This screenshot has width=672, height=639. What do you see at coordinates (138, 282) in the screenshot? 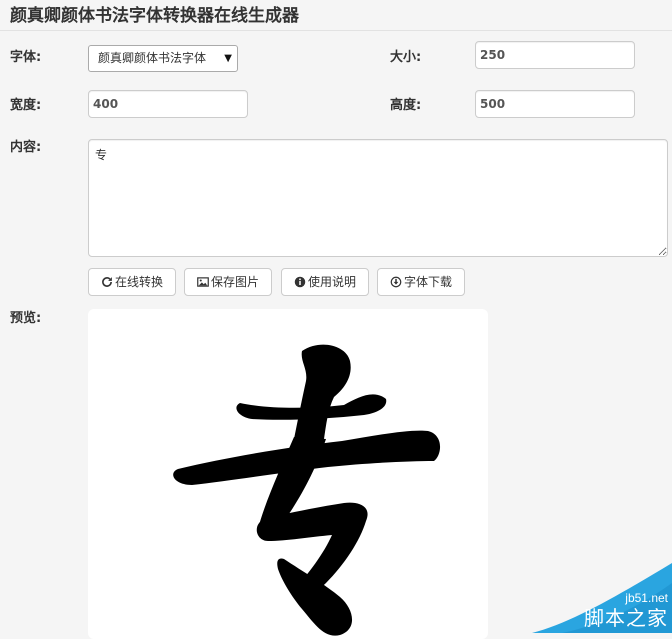
I see `convert-button-label: 在线转换` at bounding box center [138, 282].